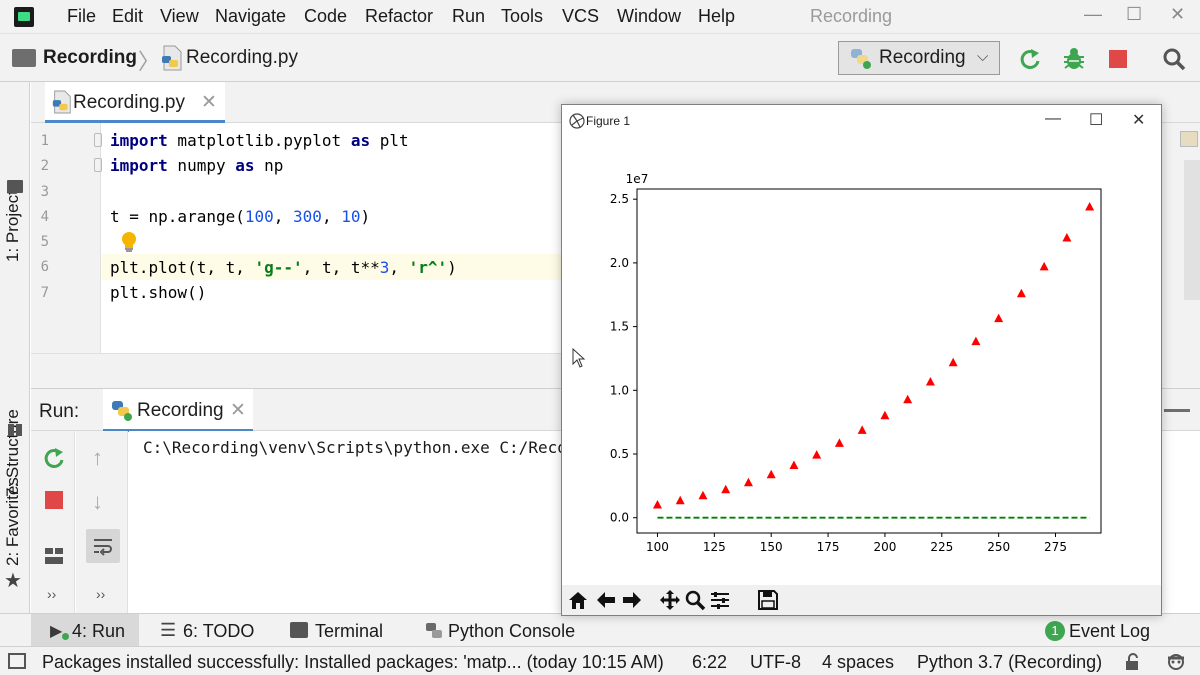  Describe the element at coordinates (670, 600) in the screenshot. I see `pan-move-icon` at that location.